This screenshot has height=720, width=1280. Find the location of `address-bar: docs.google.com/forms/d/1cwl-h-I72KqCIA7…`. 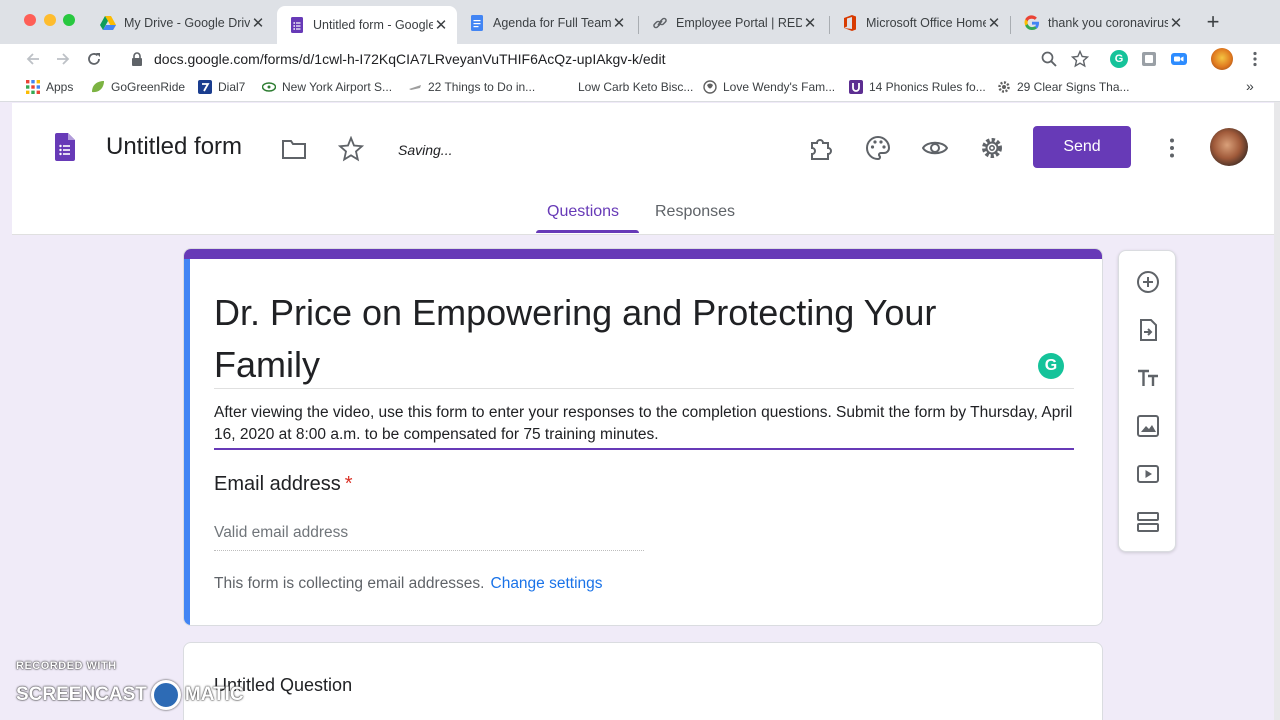

address-bar: docs.google.com/forms/d/1cwl-h-I72KqCIA7… is located at coordinates (606, 59).